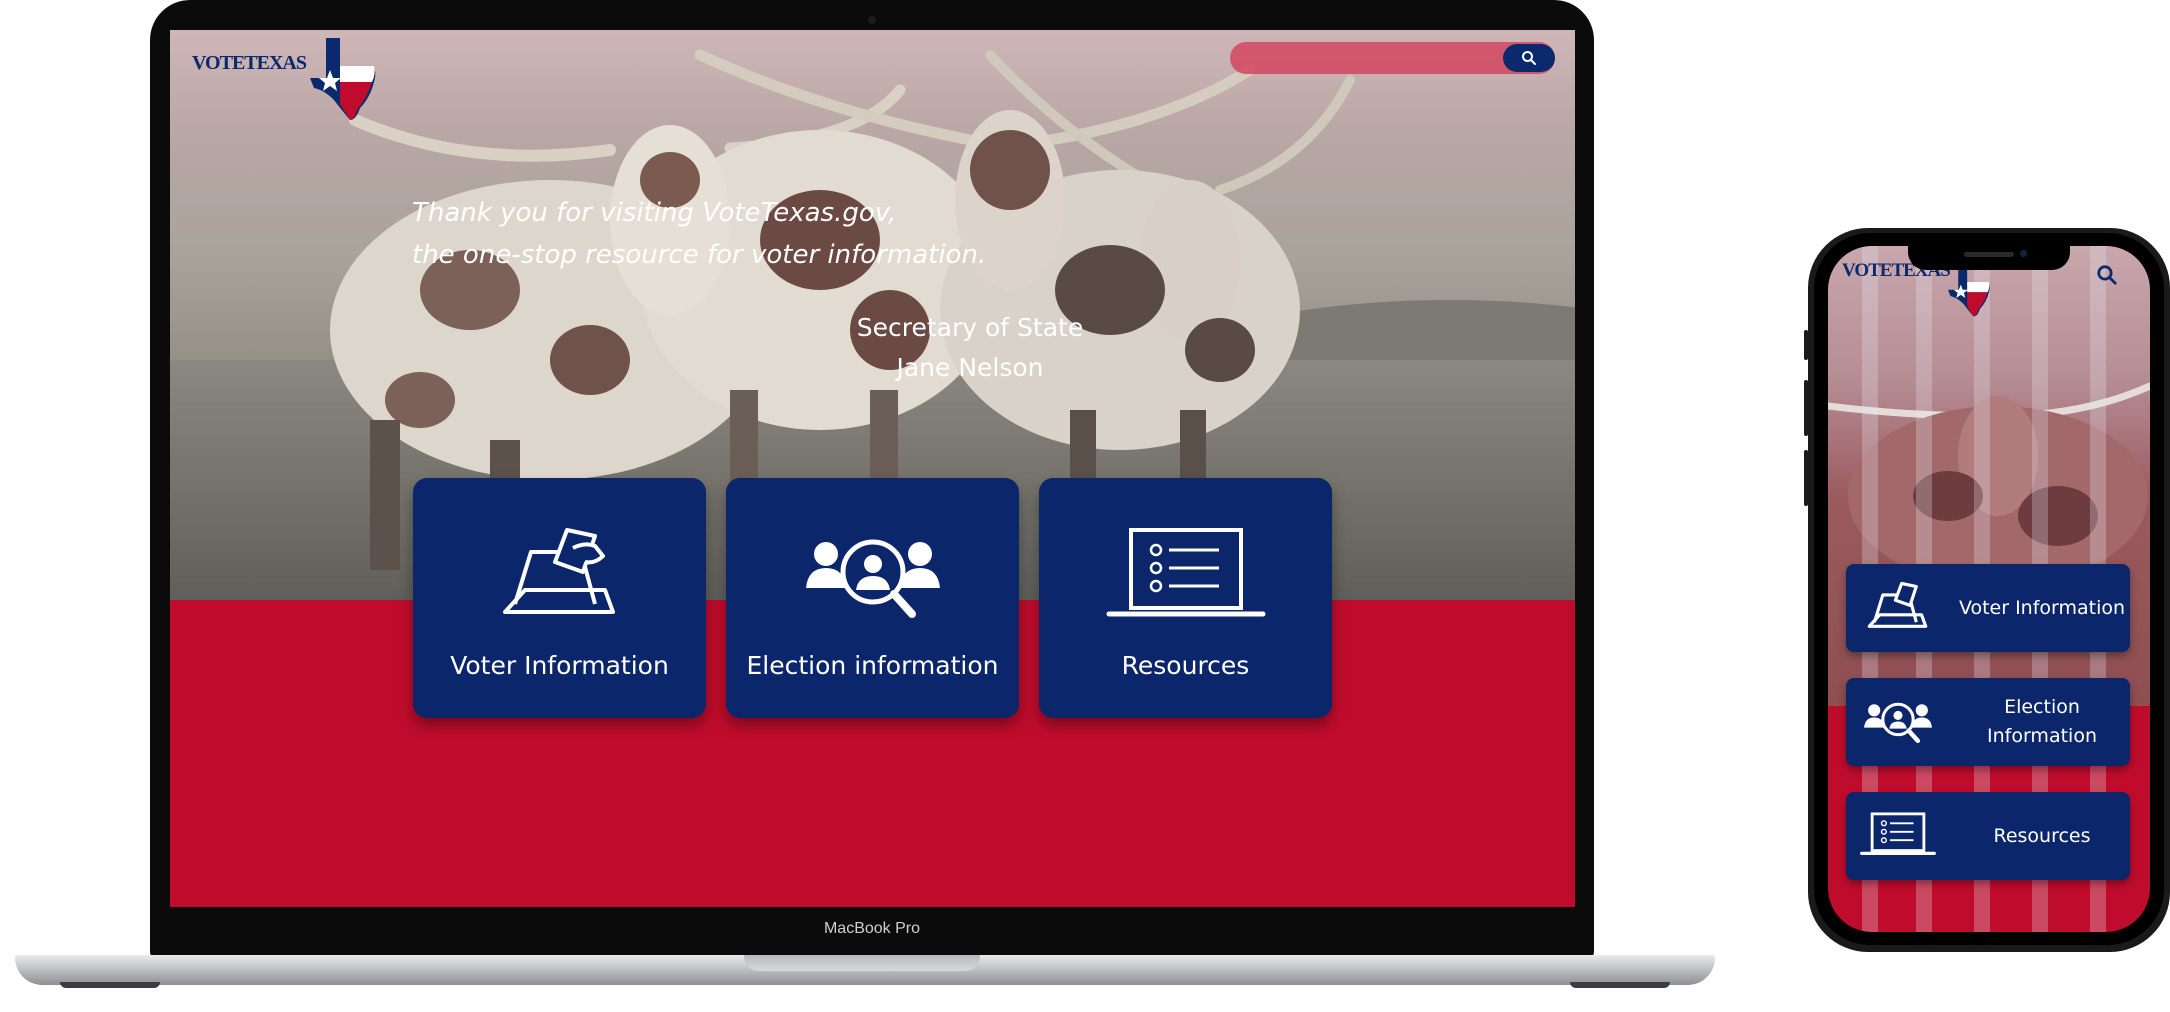 The width and height of the screenshot is (2170, 1012). I want to click on hero-signature: Secretary of State Jane Nelson, so click(970, 348).